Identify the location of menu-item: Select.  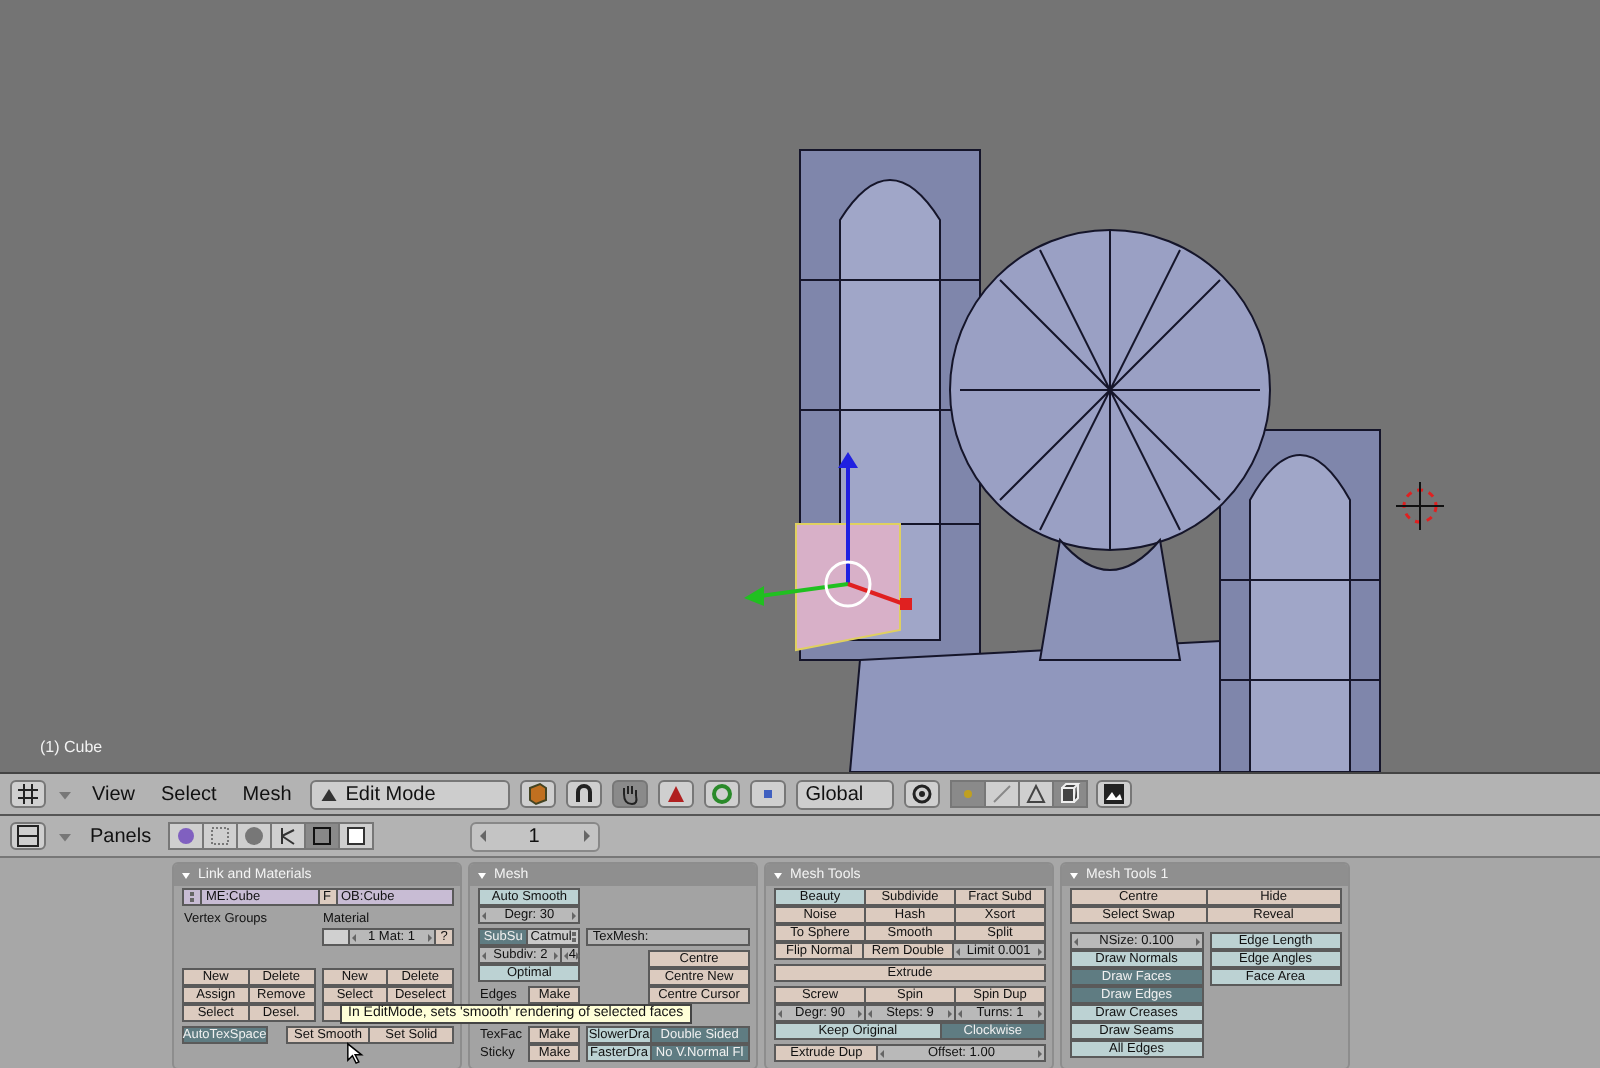
(189, 794).